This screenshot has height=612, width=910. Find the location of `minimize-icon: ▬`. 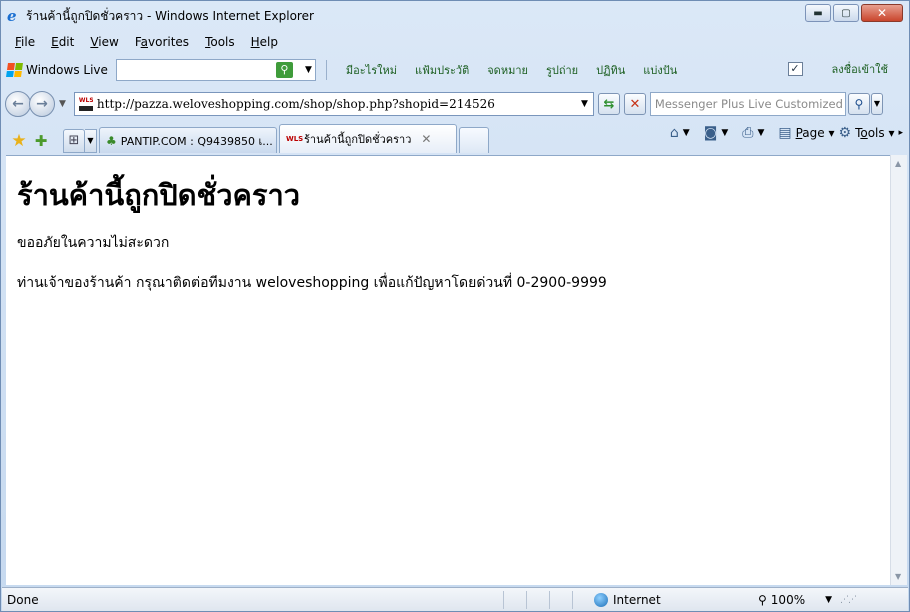

minimize-icon: ▬ is located at coordinates (818, 13).